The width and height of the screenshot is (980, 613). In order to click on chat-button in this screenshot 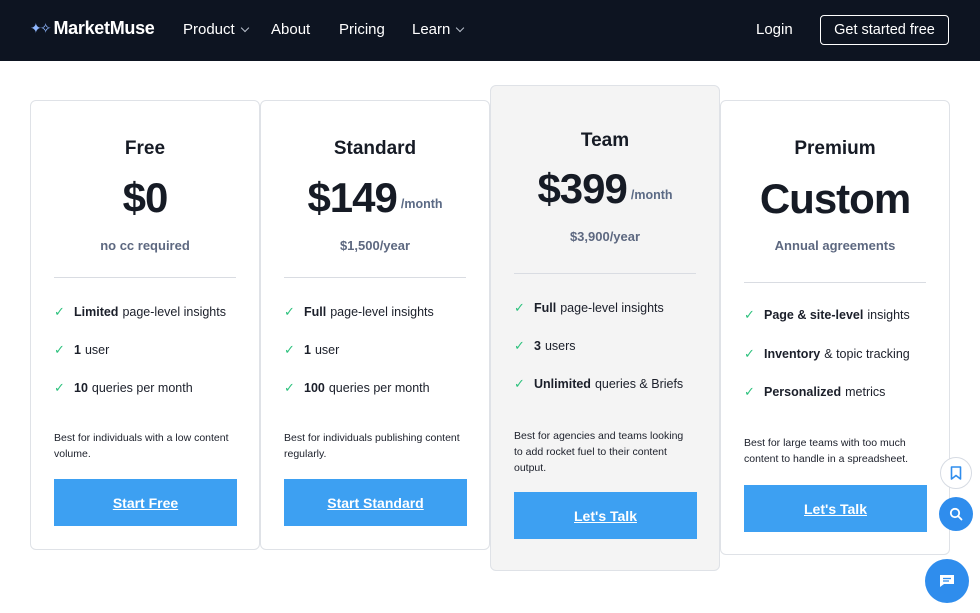, I will do `click(947, 581)`.